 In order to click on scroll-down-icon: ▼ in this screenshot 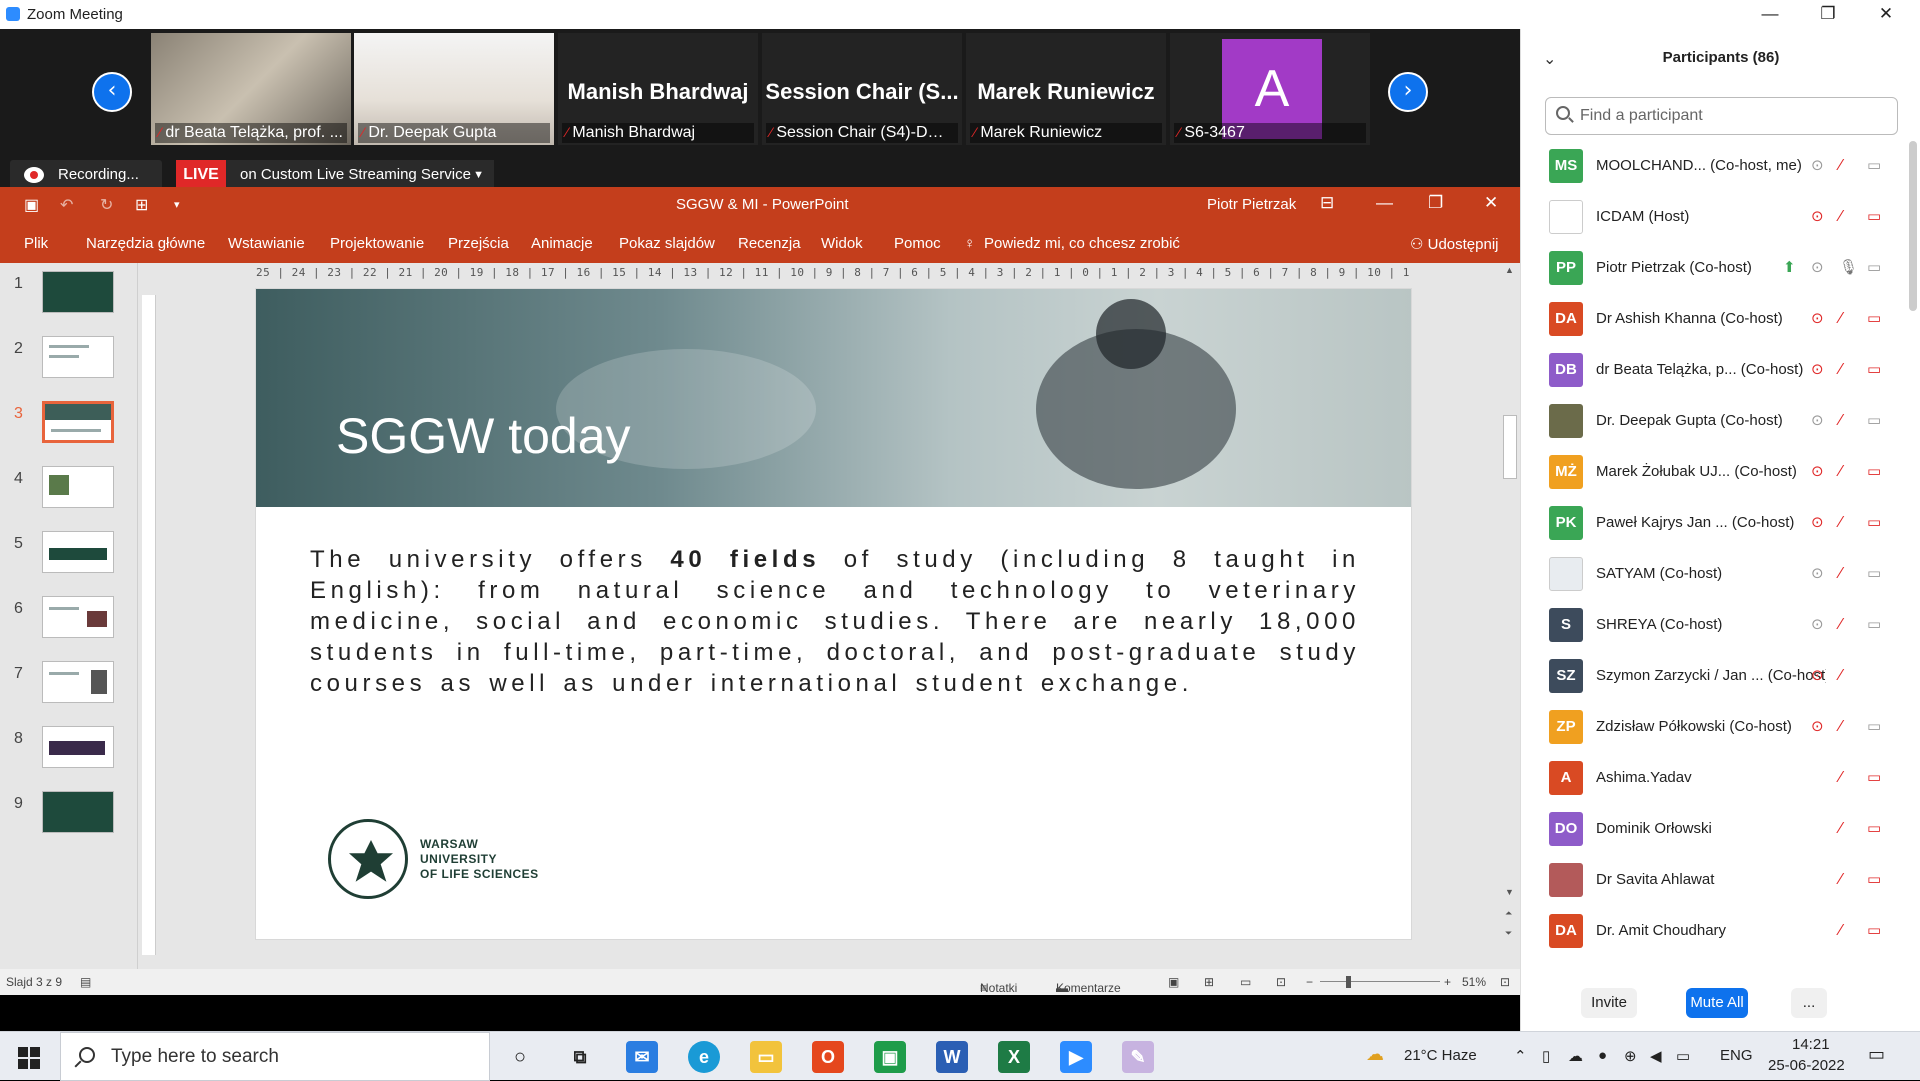, I will do `click(1509, 892)`.